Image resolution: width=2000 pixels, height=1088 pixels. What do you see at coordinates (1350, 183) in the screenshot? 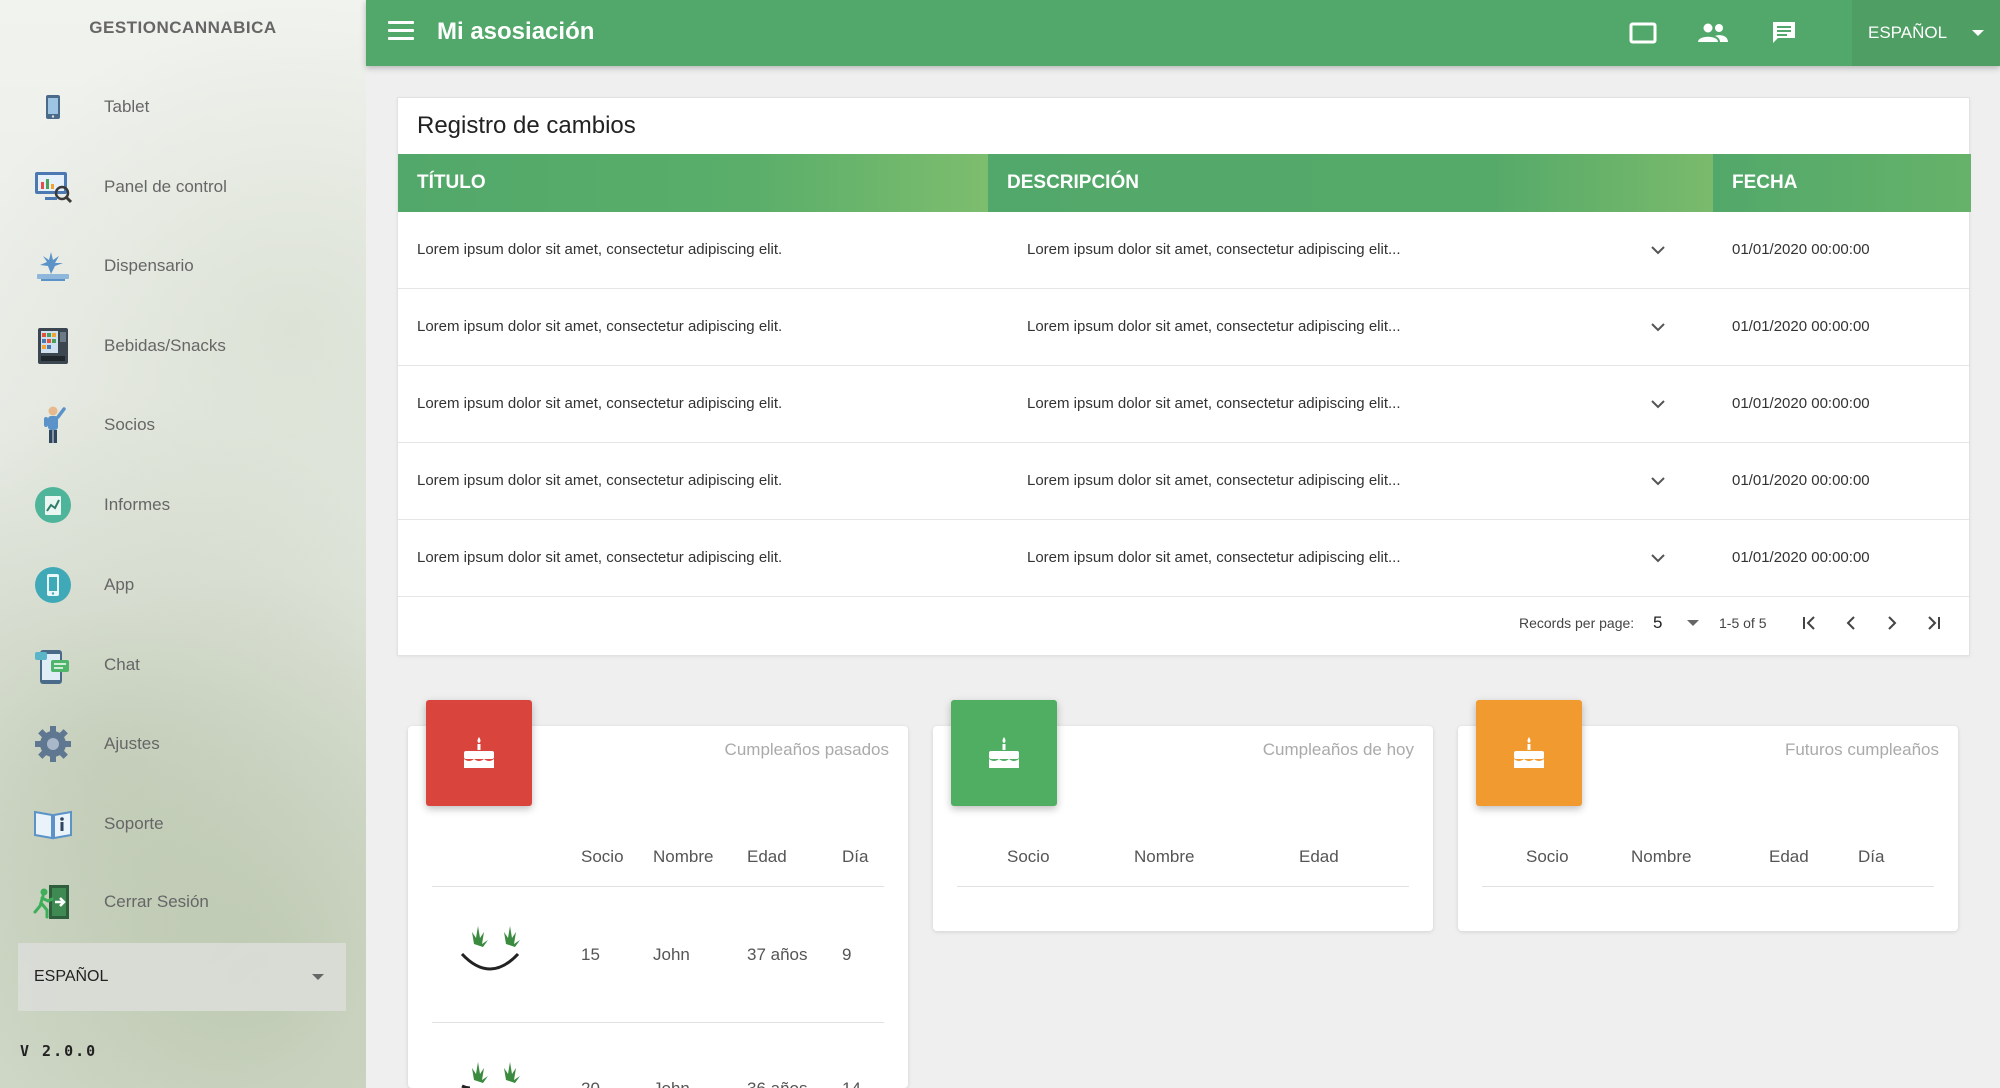
I see `column-header-description: DESCRIPCIÓN` at bounding box center [1350, 183].